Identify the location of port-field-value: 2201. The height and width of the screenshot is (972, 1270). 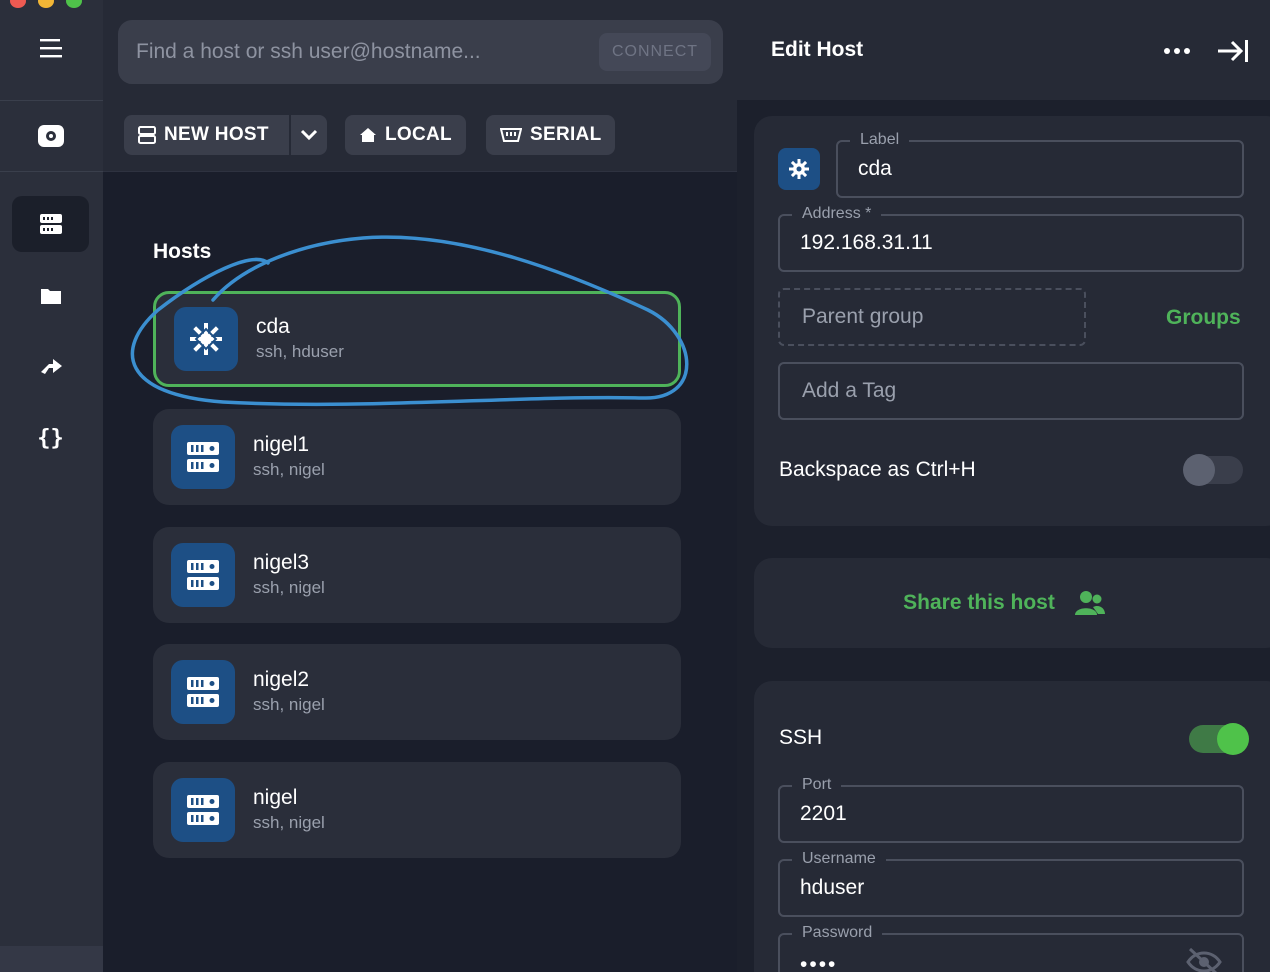
(823, 813).